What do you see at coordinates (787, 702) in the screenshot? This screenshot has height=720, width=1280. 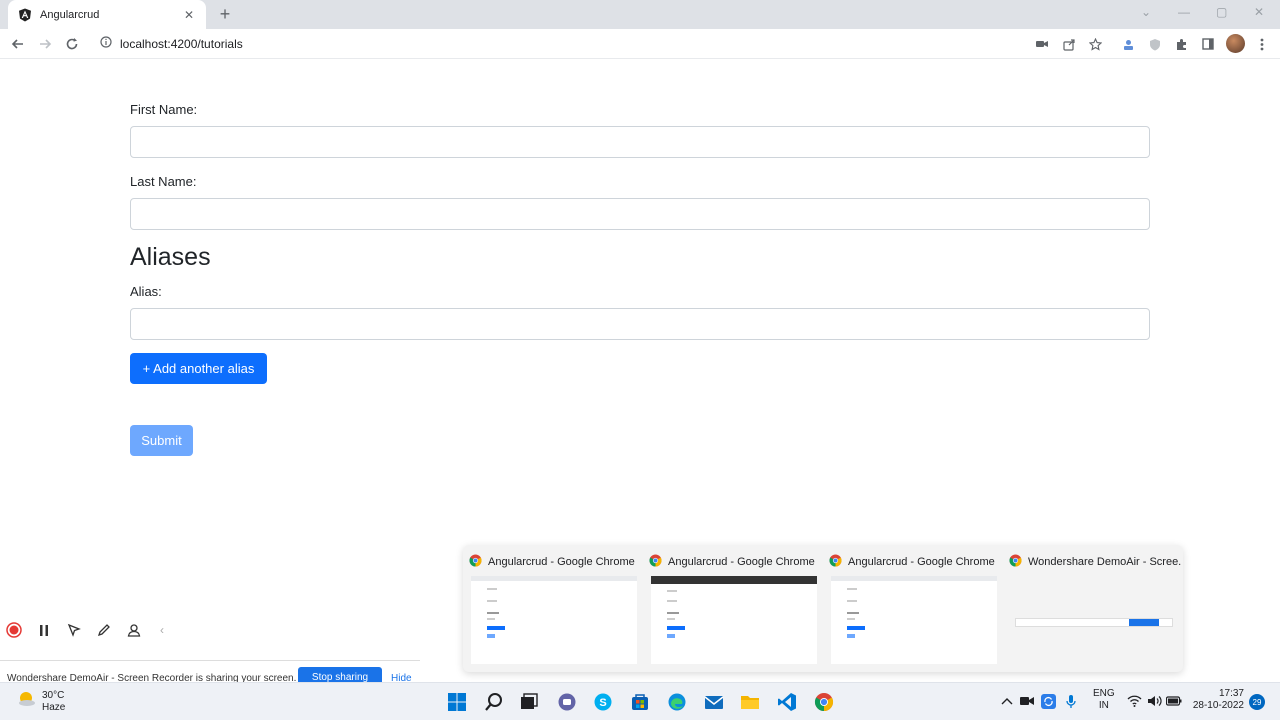 I see `vscode-icon` at bounding box center [787, 702].